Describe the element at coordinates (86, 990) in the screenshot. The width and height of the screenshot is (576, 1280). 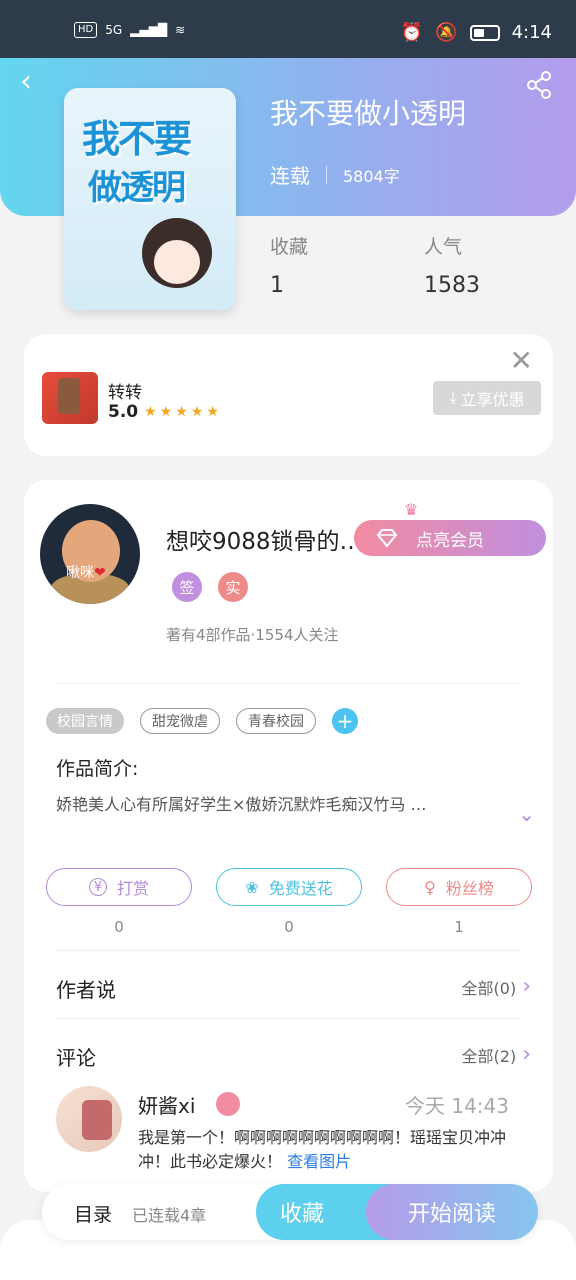
I see `author-says-title: 作者说` at that location.